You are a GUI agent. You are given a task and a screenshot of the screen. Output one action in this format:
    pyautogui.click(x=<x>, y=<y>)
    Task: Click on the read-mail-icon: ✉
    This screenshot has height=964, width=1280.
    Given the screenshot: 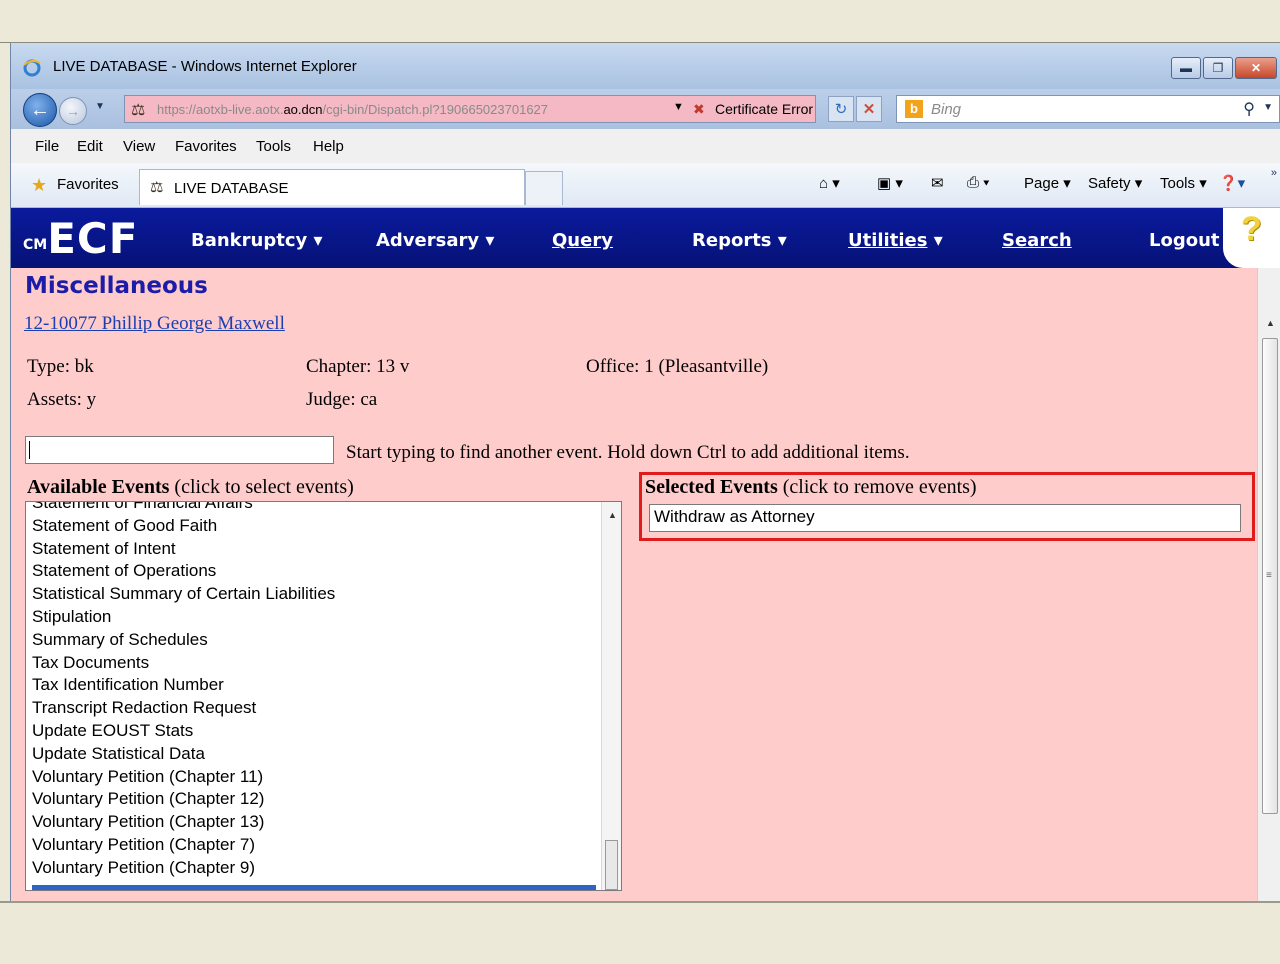 What is the action you would take?
    pyautogui.click(x=937, y=183)
    